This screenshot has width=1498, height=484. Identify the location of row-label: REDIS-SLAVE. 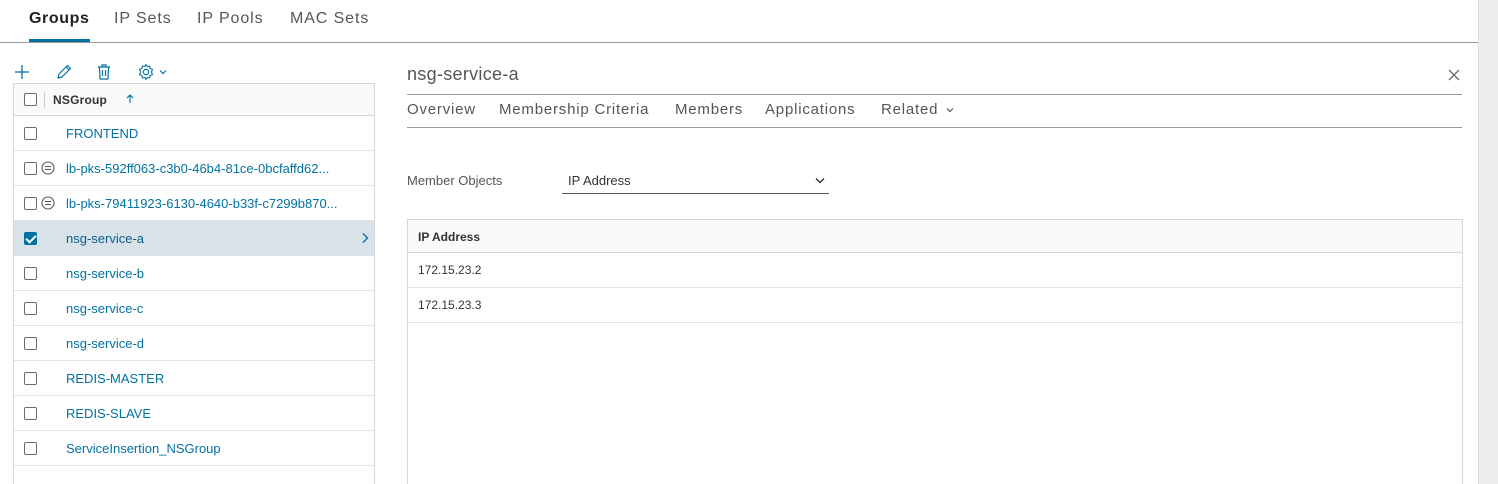
(108, 413).